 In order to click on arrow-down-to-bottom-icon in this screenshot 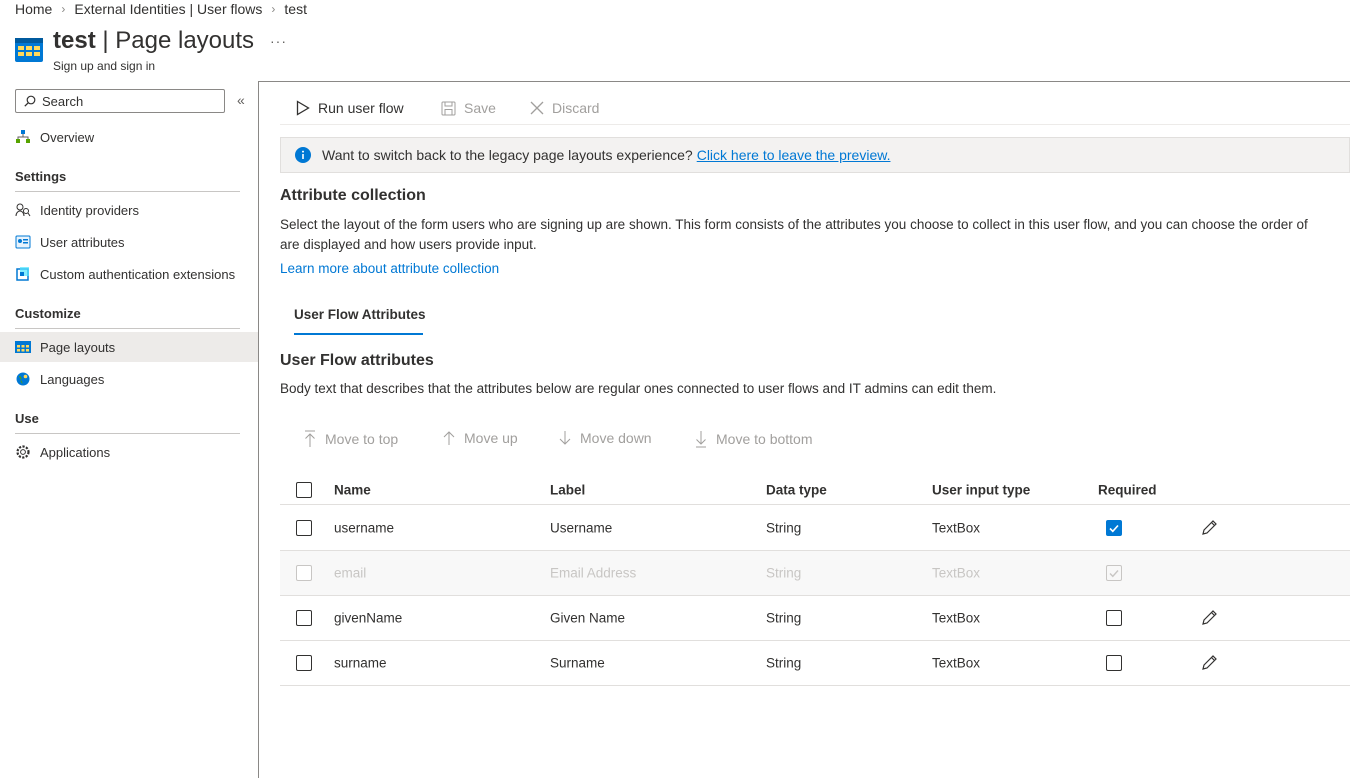, I will do `click(701, 439)`.